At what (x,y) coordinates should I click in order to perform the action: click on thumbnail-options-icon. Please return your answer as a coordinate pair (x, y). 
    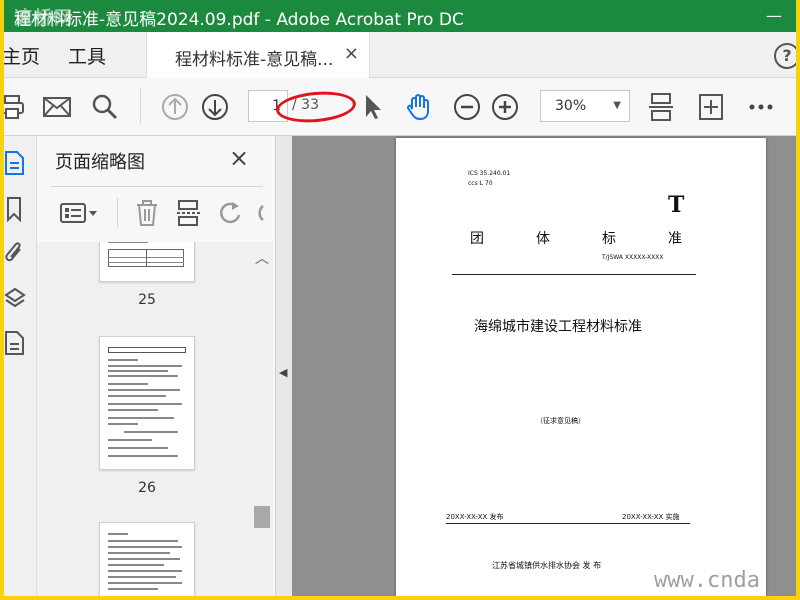
    Looking at the image, I should click on (79, 213).